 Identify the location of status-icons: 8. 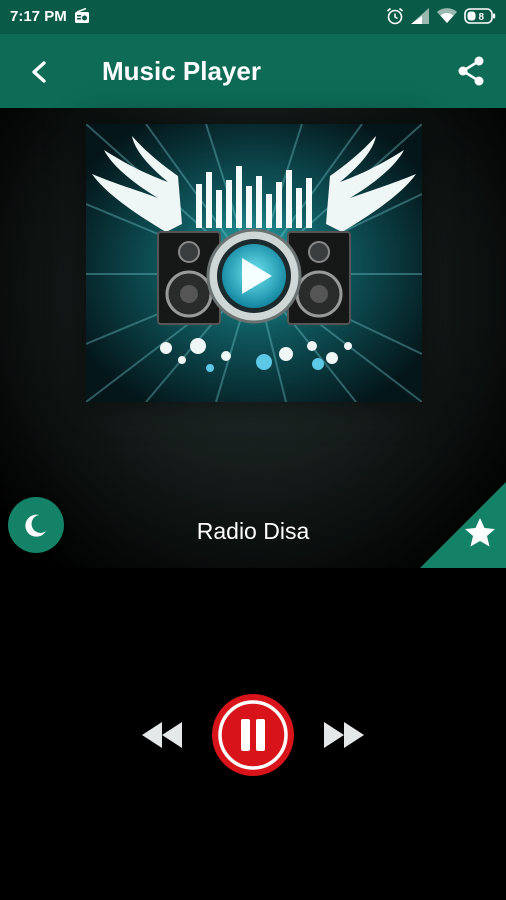
(441, 17).